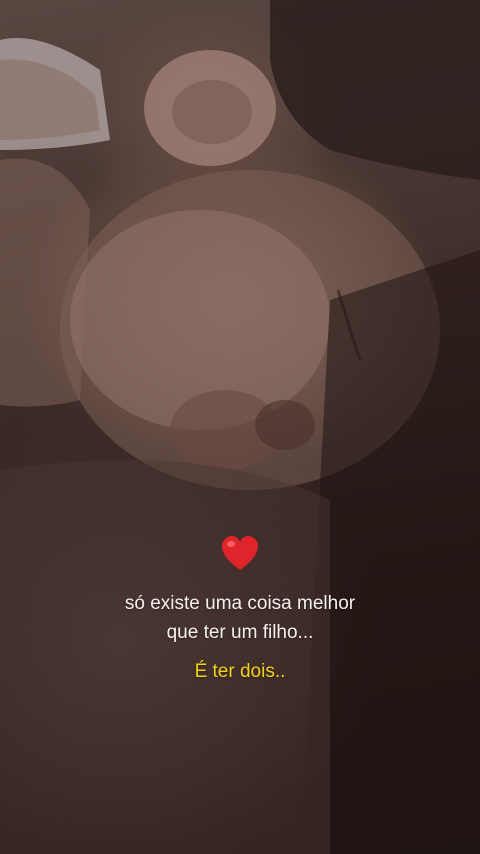  Describe the element at coordinates (240, 603) in the screenshot. I see `caption-line-1: só existe uma coisa melhor` at that location.